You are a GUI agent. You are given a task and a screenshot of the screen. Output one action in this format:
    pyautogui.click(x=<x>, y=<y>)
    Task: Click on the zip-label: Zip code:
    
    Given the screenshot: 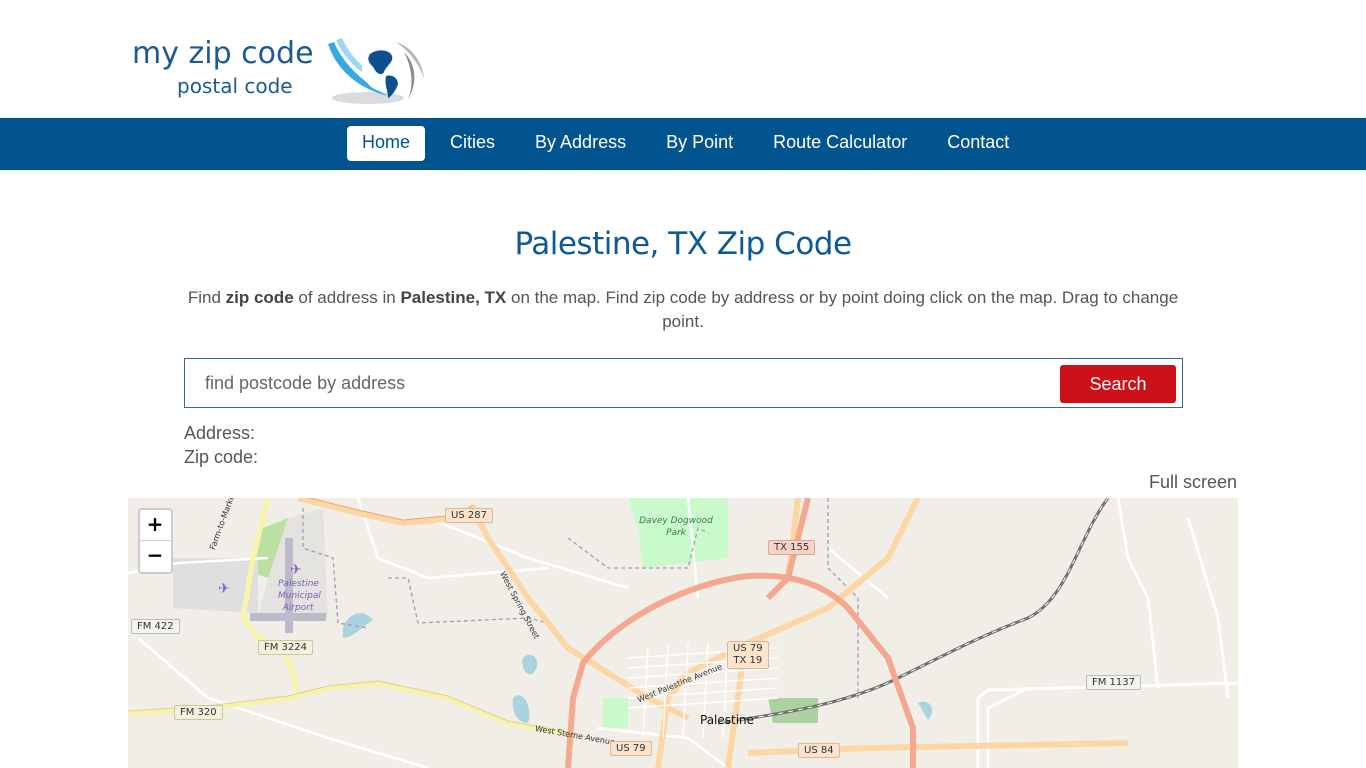 What is the action you would take?
    pyautogui.click(x=221, y=457)
    